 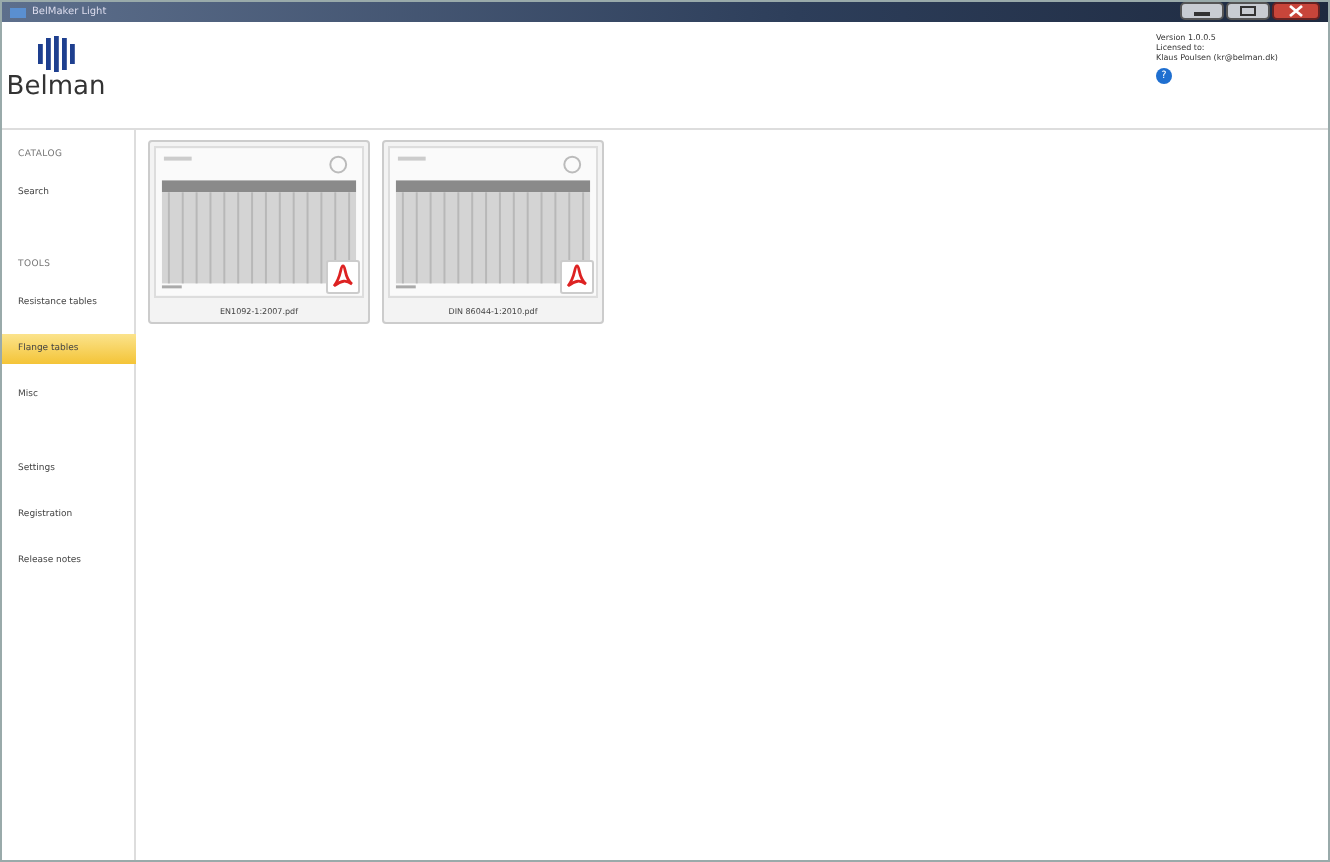 What do you see at coordinates (1248, 11) in the screenshot?
I see `maximize-icon` at bounding box center [1248, 11].